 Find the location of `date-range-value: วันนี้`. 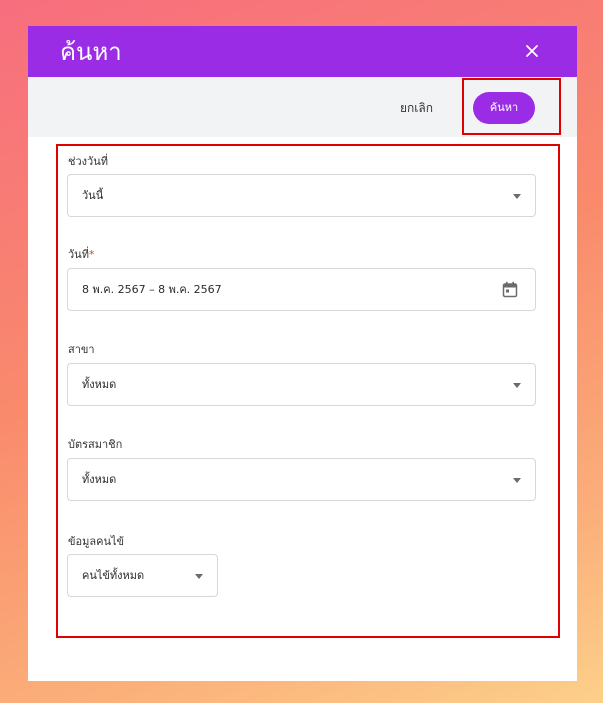

date-range-value: วันนี้ is located at coordinates (93, 195).